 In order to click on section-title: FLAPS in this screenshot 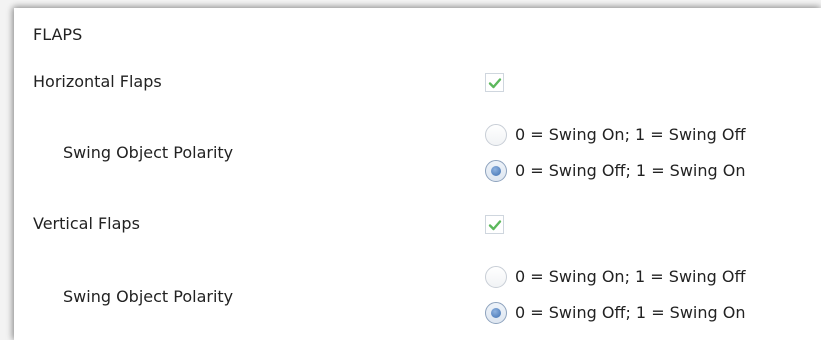, I will do `click(58, 34)`.